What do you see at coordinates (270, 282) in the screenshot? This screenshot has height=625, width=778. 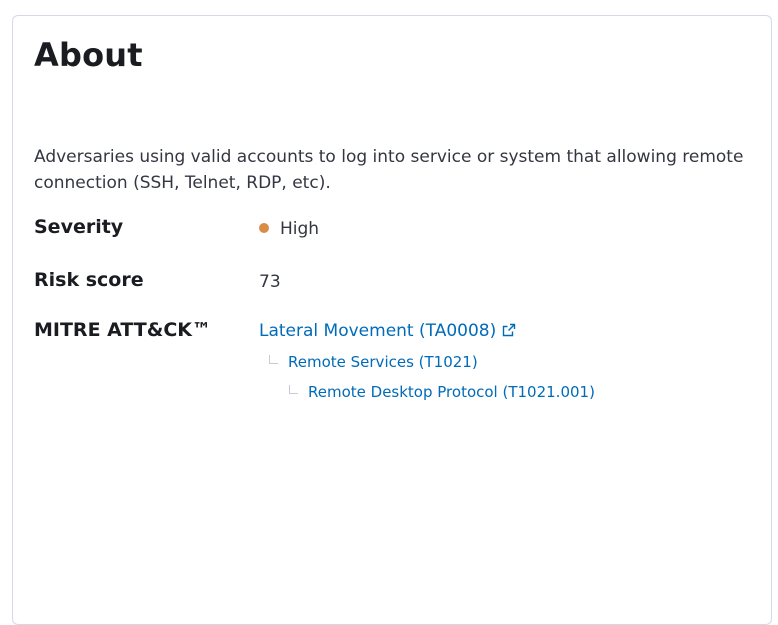 I see `risk-score-value: 73` at bounding box center [270, 282].